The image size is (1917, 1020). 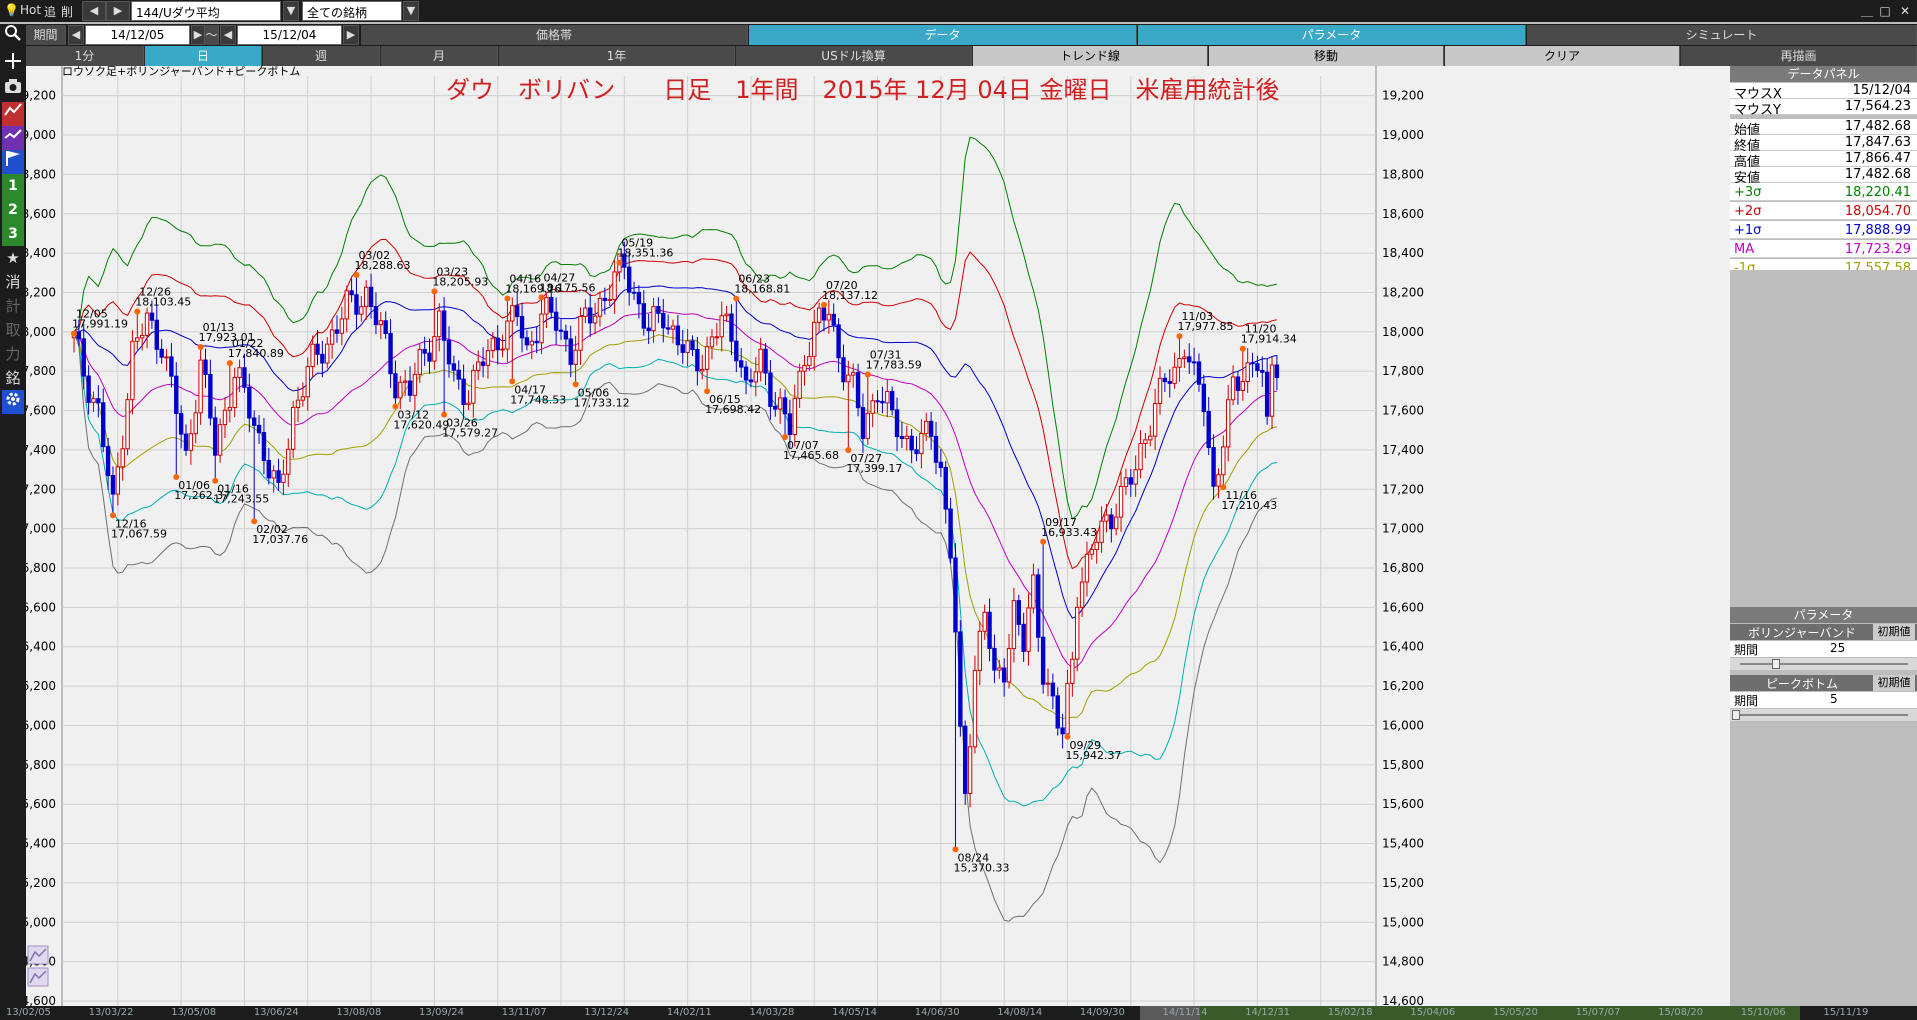 What do you see at coordinates (854, 56) in the screenshot?
I see `tab-usd: USドル換算` at bounding box center [854, 56].